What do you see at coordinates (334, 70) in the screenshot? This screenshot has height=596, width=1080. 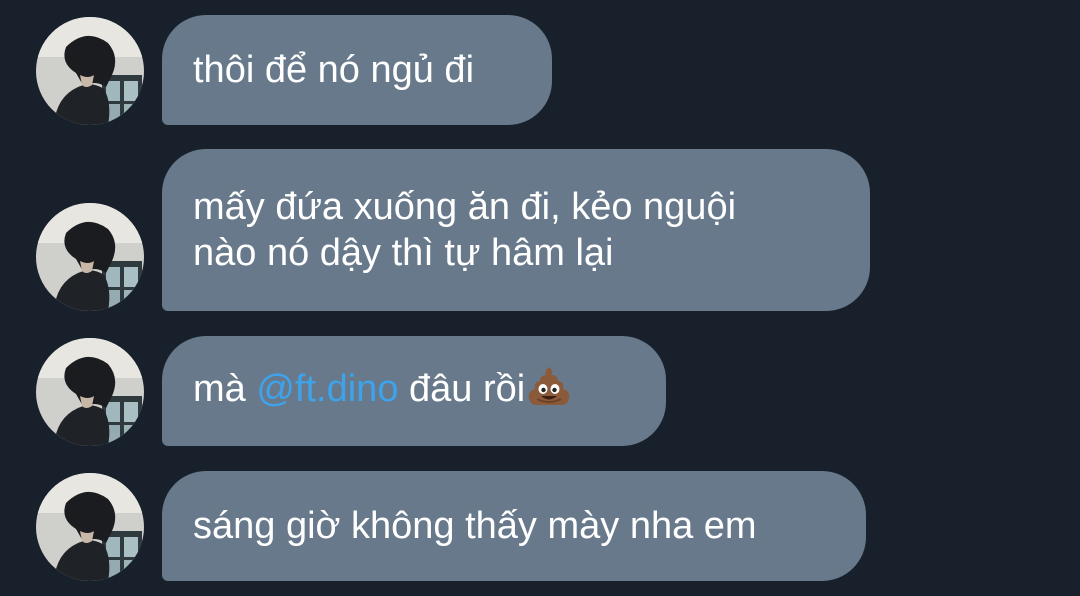 I see `message-text: thôi để nó ngủ đi` at bounding box center [334, 70].